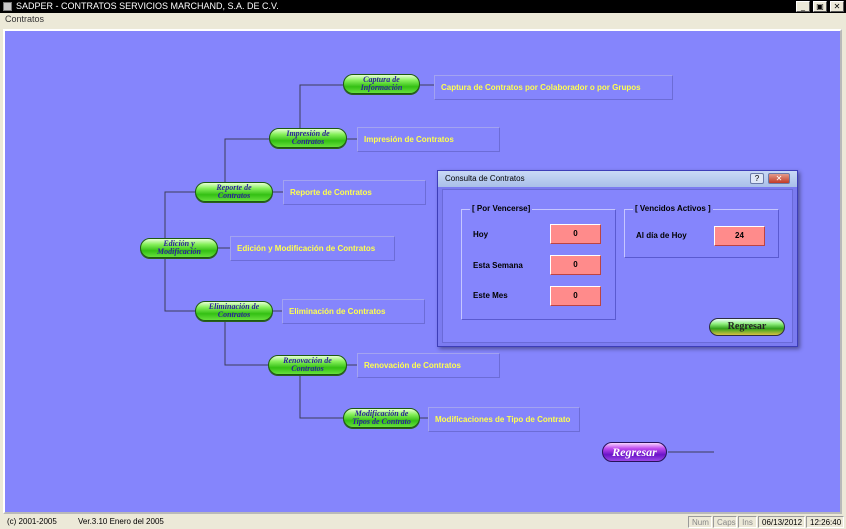 This screenshot has height=529, width=846. I want to click on close-button: ✕, so click(837, 6).